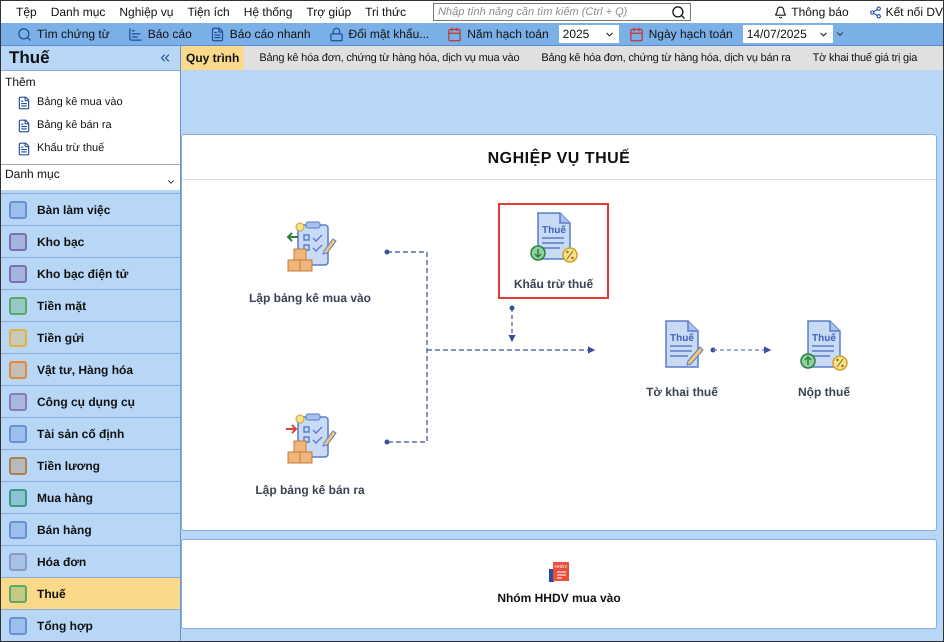 The image size is (944, 642). Describe the element at coordinates (824, 359) in the screenshot. I see `process-node: Thuế Nộp thuế` at that location.